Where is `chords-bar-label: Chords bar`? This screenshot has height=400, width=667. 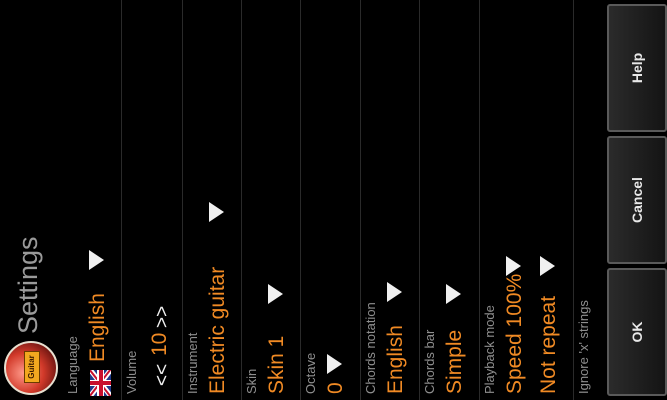 chords-bar-label: Chords bar is located at coordinates (429, 361).